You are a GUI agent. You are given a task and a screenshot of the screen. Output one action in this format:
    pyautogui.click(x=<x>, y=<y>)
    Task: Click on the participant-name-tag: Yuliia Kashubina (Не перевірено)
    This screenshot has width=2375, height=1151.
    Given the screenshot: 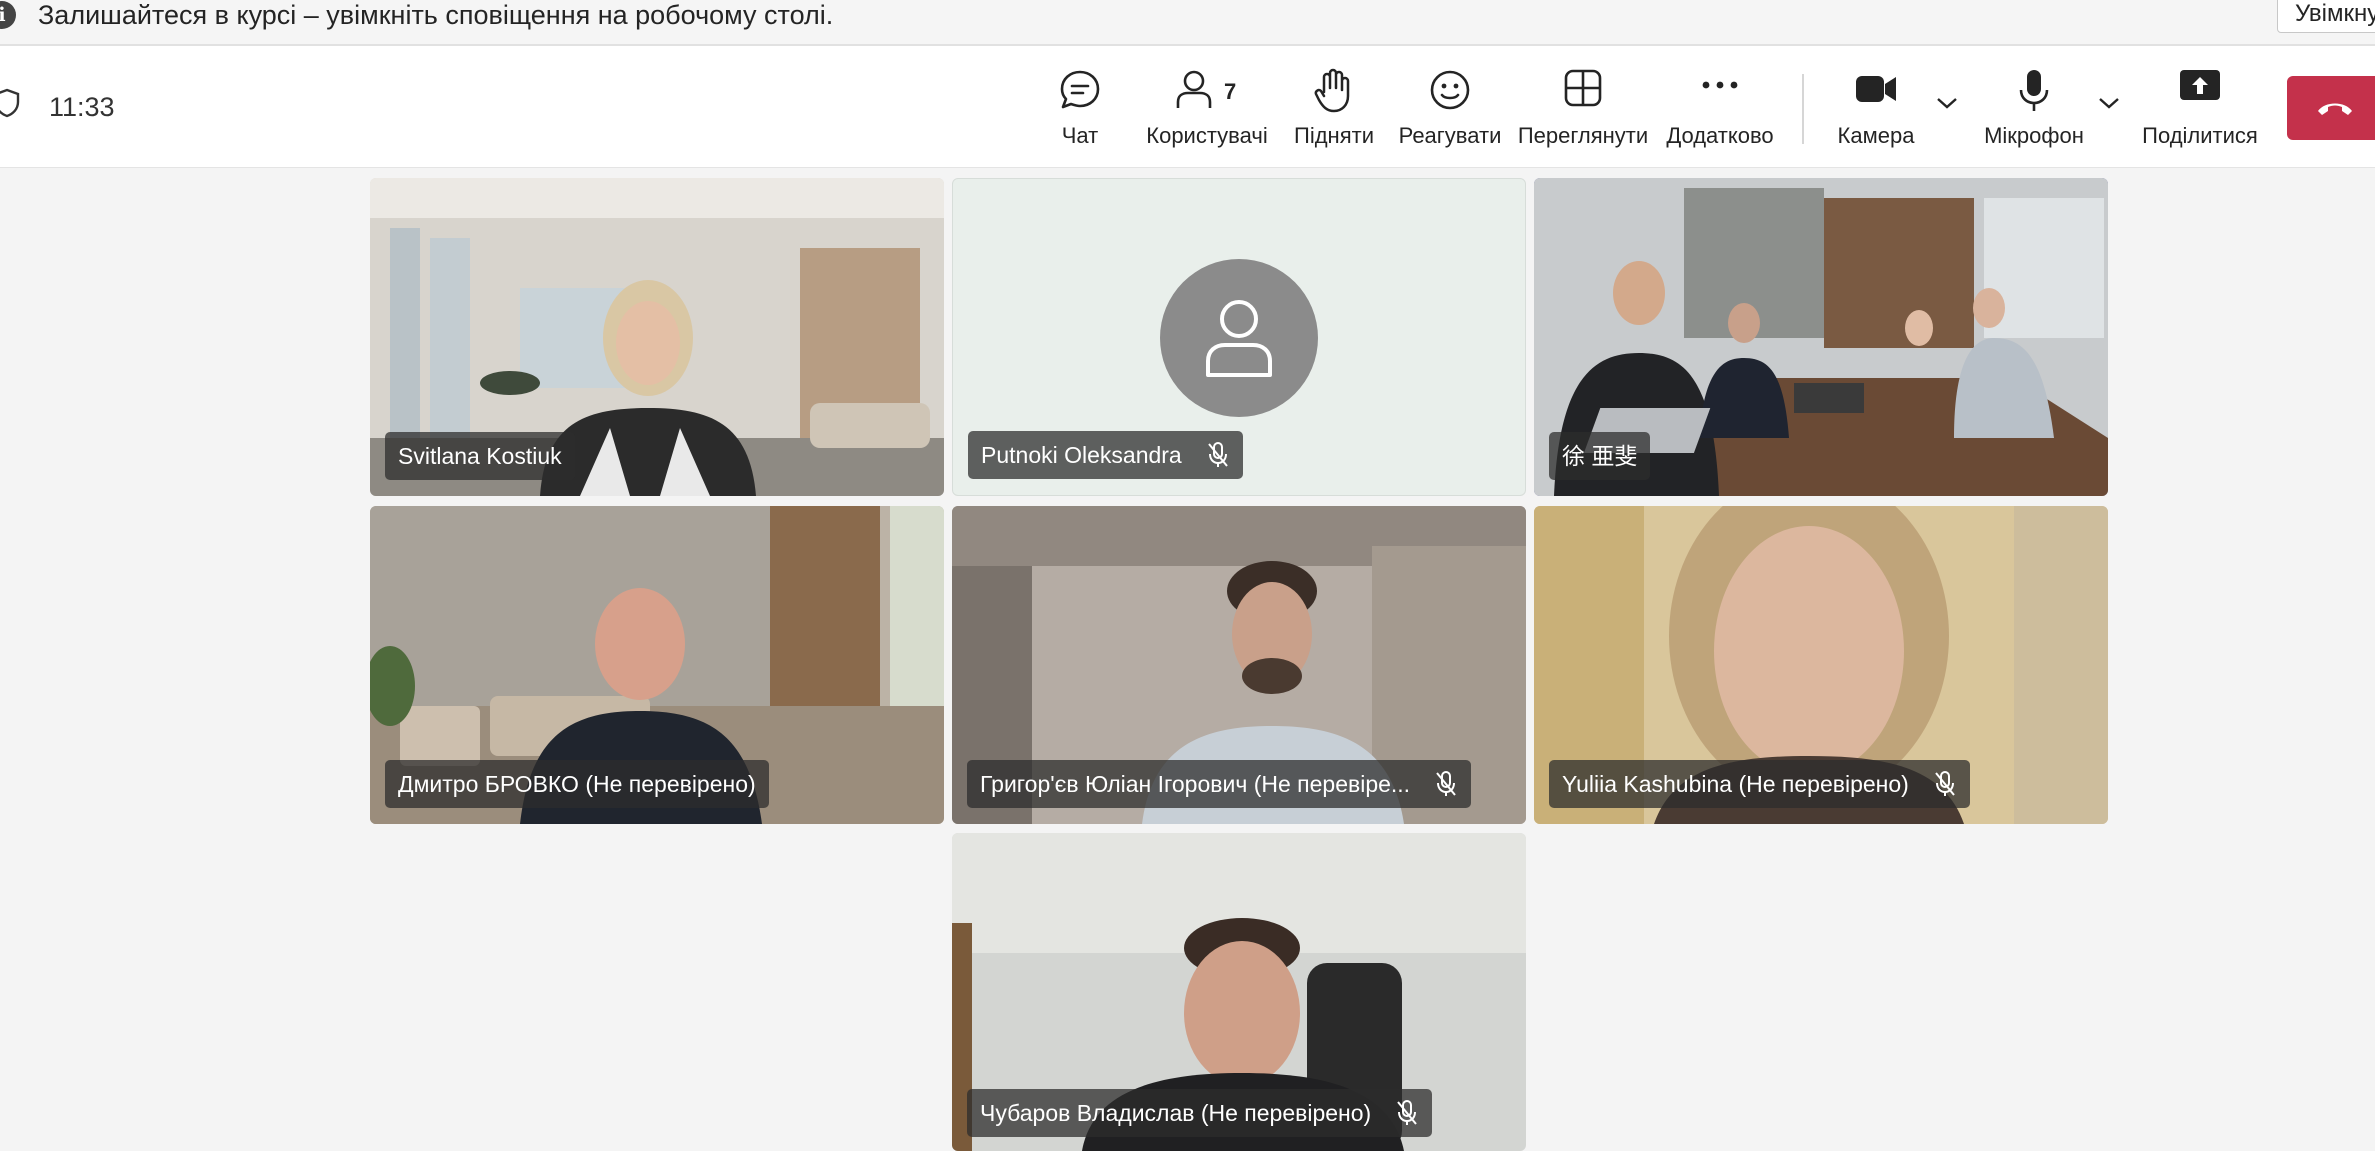 What is the action you would take?
    pyautogui.click(x=1759, y=784)
    